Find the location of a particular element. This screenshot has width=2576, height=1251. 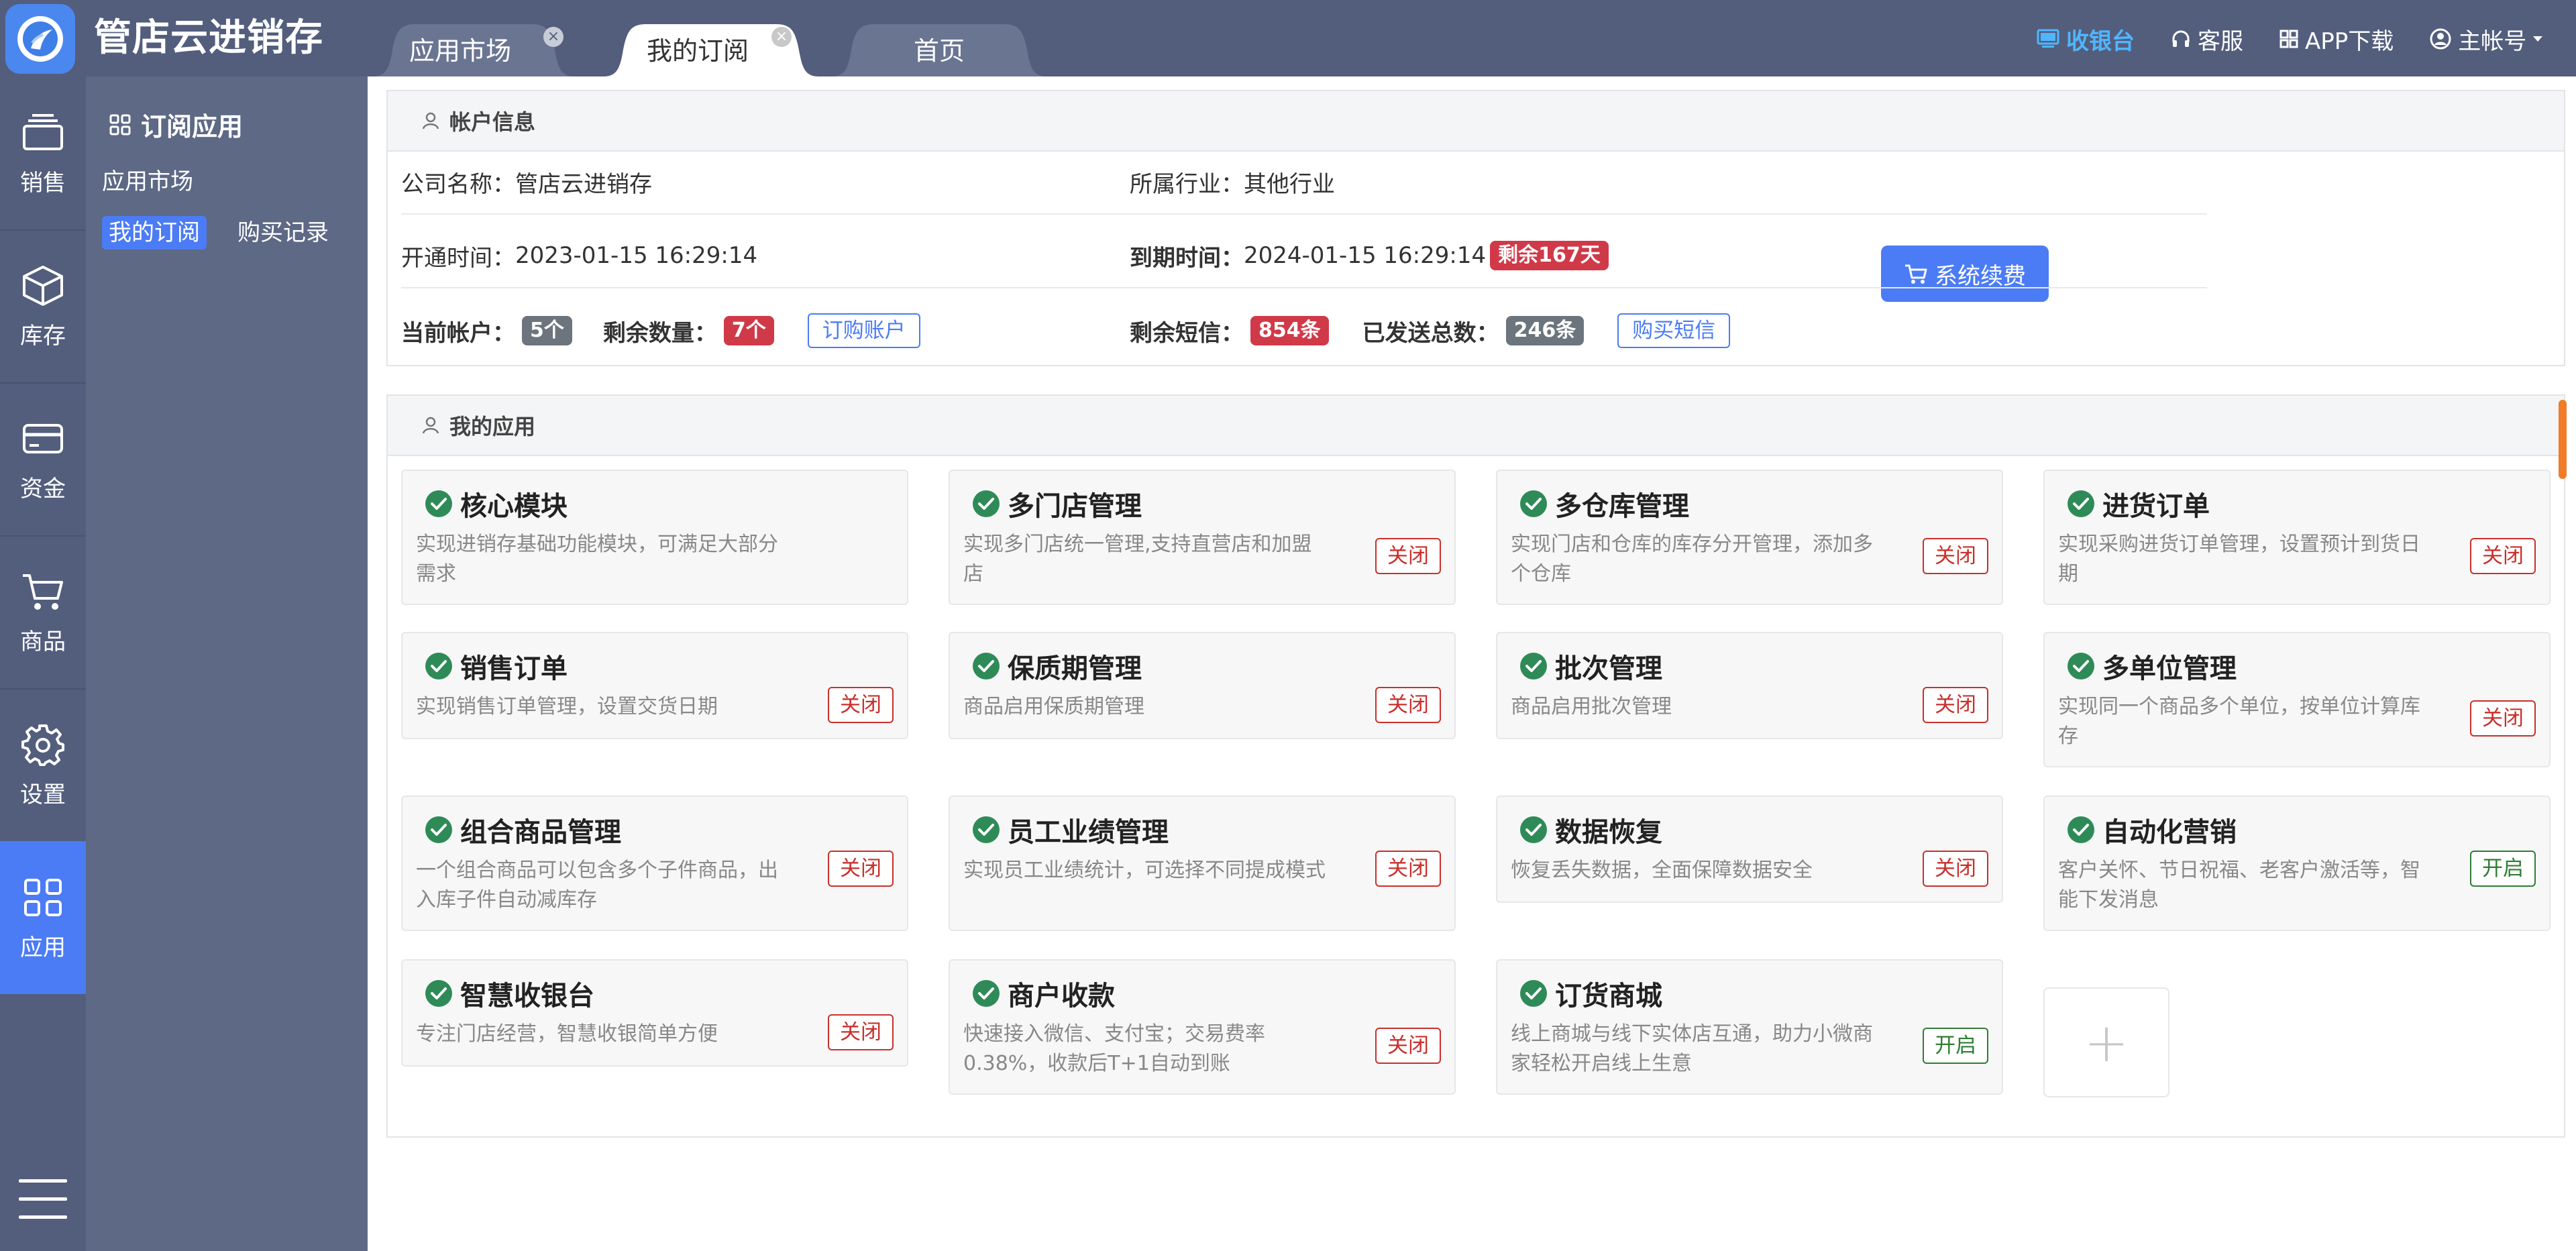

tab-my-subscriptions: 我的订阅 × is located at coordinates (711, 48).